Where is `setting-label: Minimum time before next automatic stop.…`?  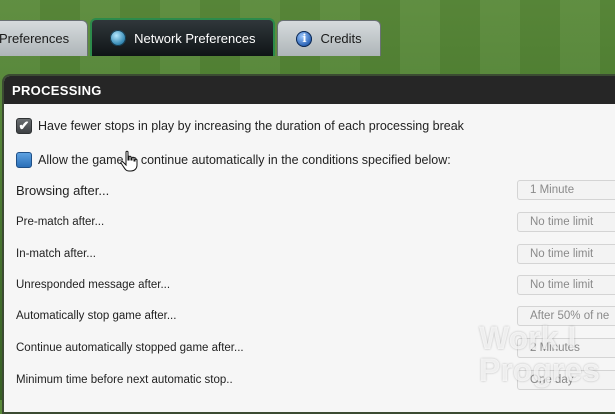 setting-label: Minimum time before next automatic stop.… is located at coordinates (124, 380).